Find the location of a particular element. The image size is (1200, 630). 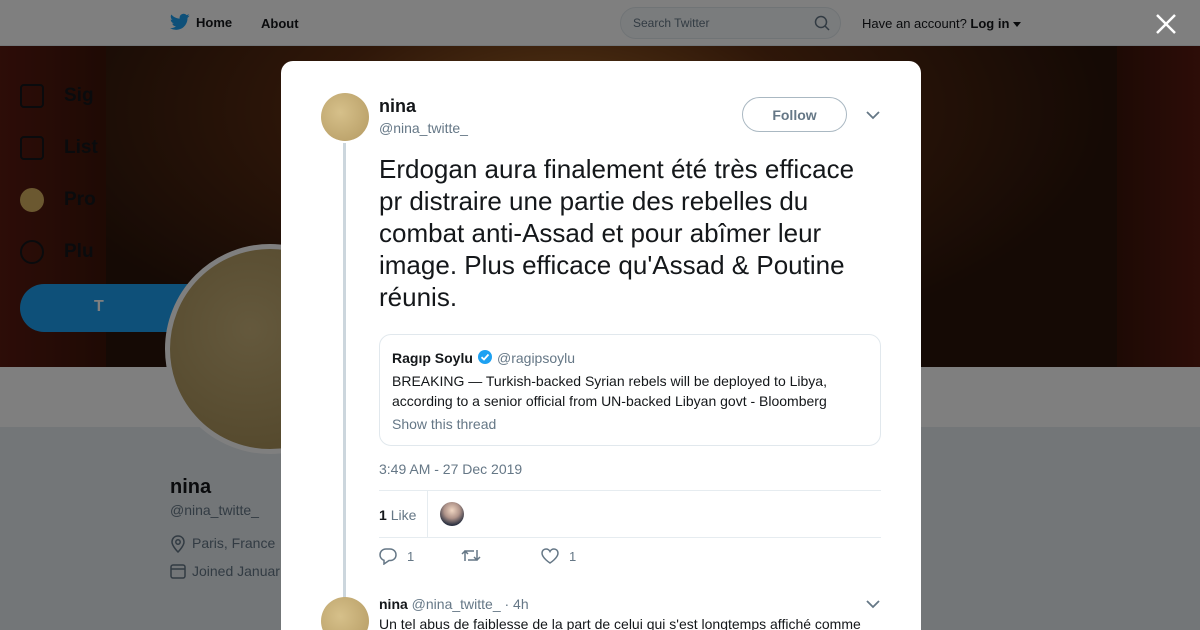

stats-divider is located at coordinates (427, 514).